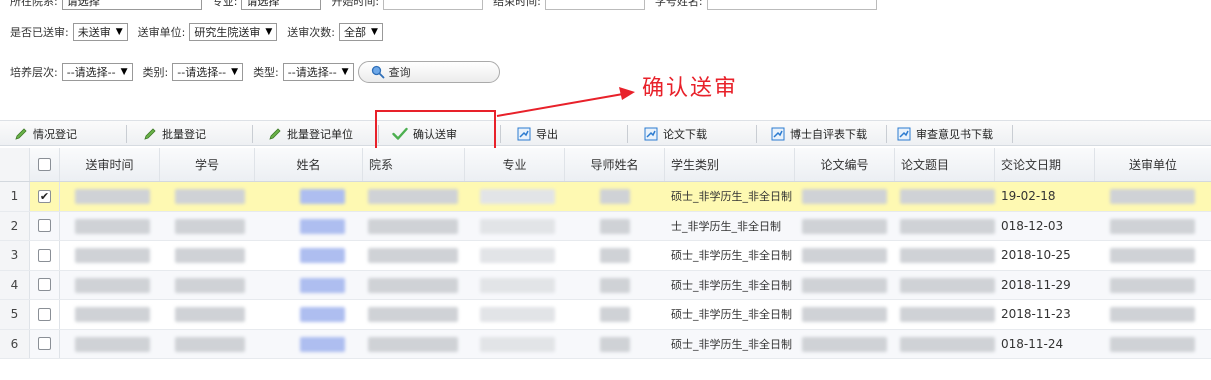 This screenshot has width=1211, height=380. Describe the element at coordinates (615, 164) in the screenshot. I see `header-advisor: 导师姓名` at that location.